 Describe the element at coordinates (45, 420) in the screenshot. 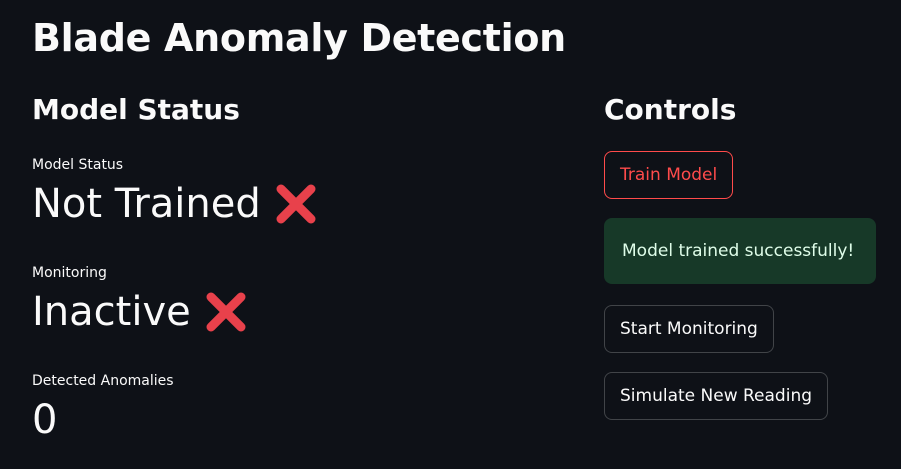

I see `metric-value-text: 0` at that location.